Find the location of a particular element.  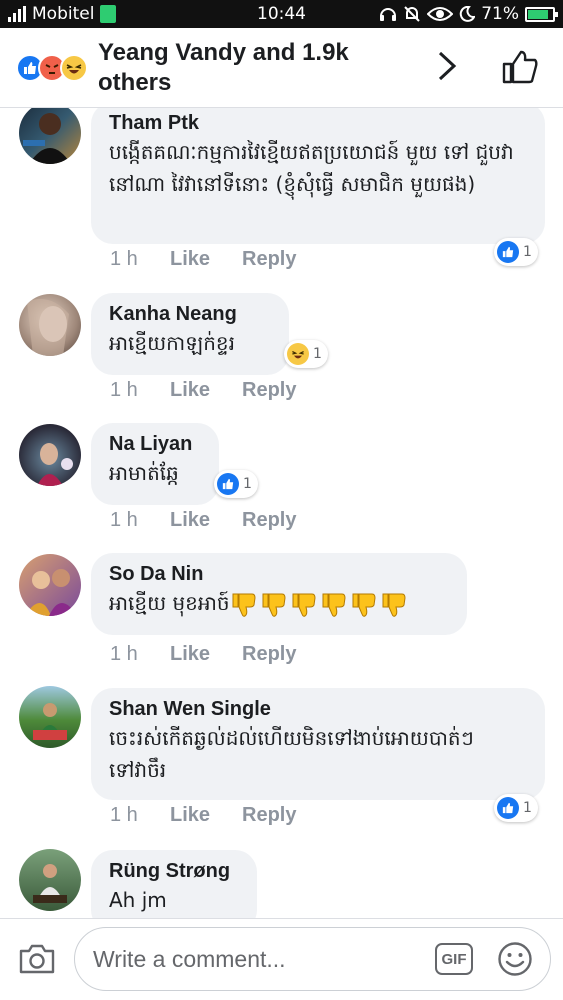

comment-bubble: Rüng Strøng Ah jm is located at coordinates (174, 884).